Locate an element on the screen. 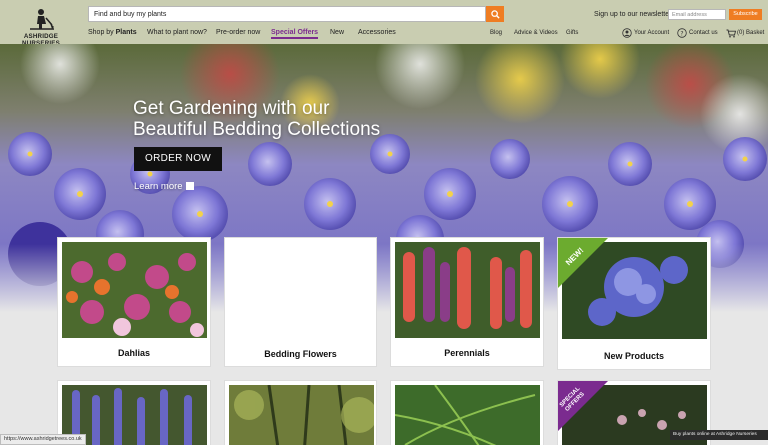  account-icon is located at coordinates (627, 33).